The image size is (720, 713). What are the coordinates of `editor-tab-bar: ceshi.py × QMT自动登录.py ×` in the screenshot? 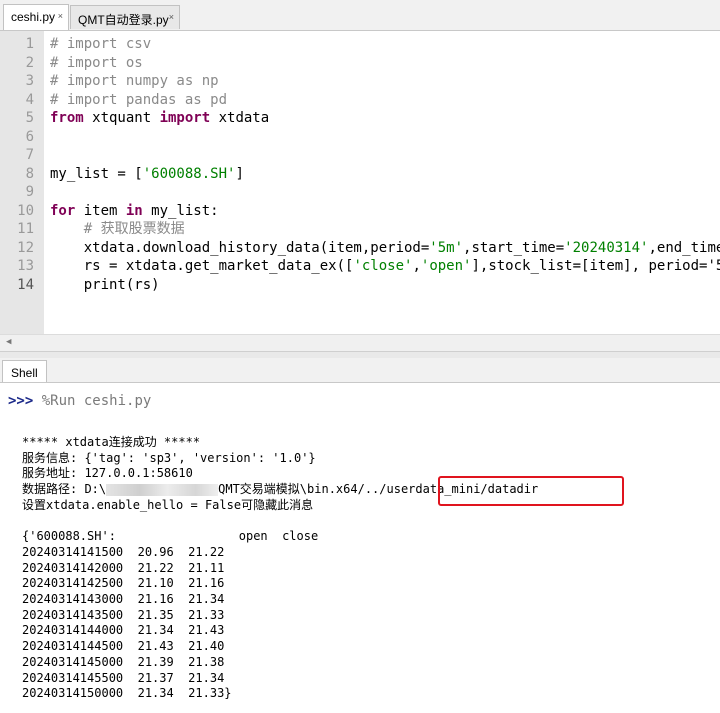 It's located at (360, 15).